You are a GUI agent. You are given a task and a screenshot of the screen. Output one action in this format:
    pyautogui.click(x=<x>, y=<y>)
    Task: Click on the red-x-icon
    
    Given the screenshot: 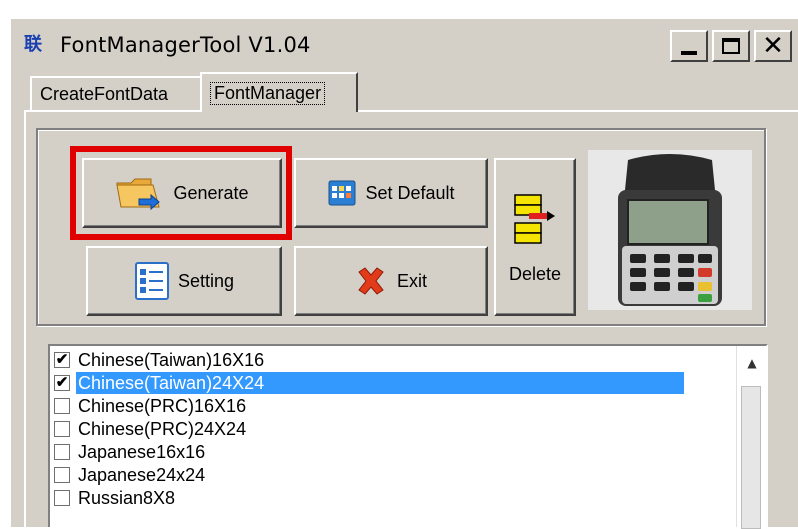 What is the action you would take?
    pyautogui.click(x=371, y=281)
    